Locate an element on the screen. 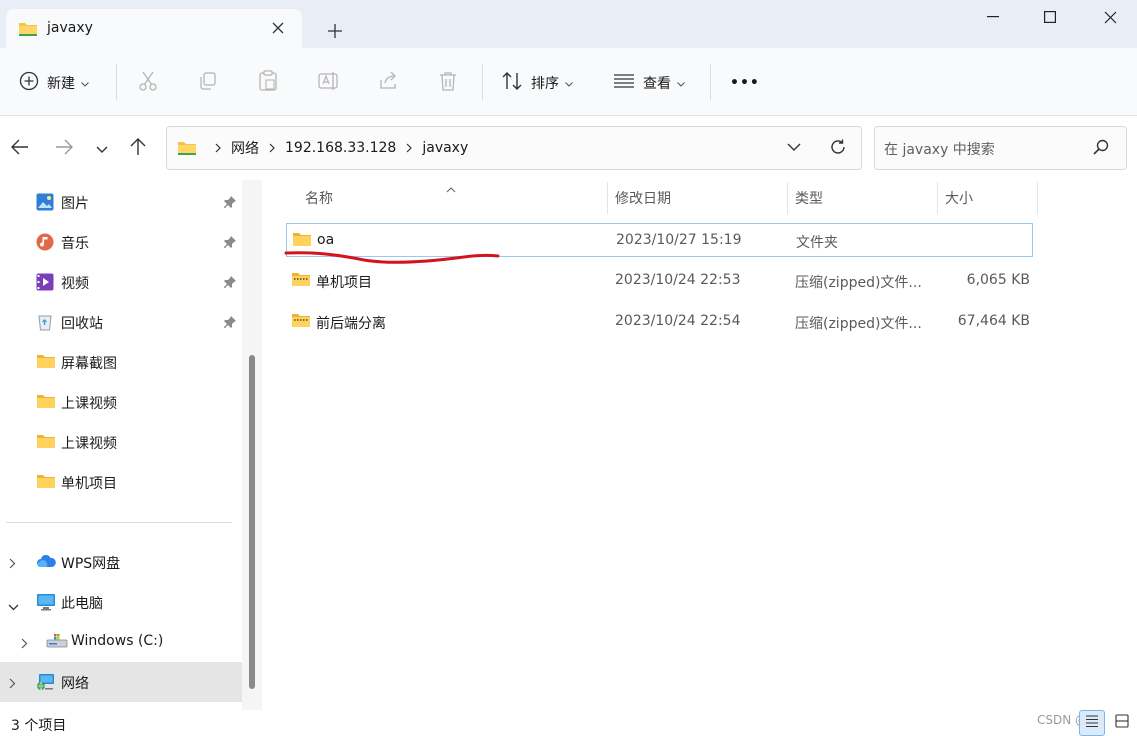 Image resolution: width=1137 pixels, height=736 pixels. copy-icon is located at coordinates (208, 83).